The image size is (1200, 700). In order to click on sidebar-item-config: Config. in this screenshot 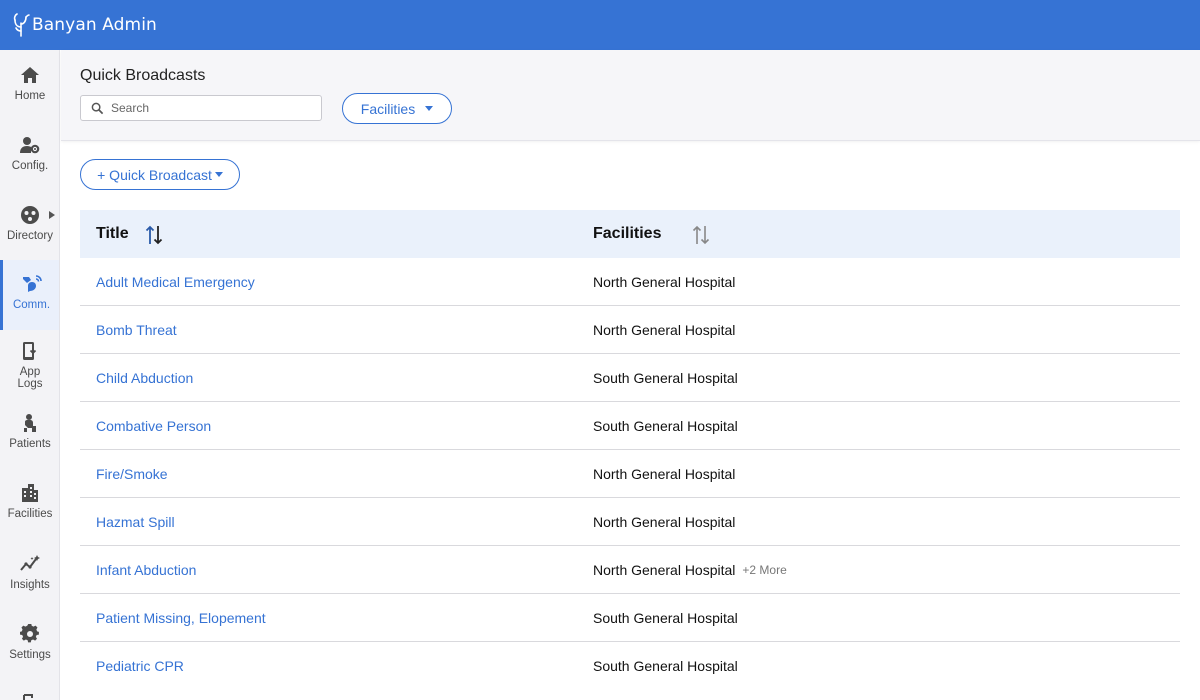, I will do `click(29, 155)`.